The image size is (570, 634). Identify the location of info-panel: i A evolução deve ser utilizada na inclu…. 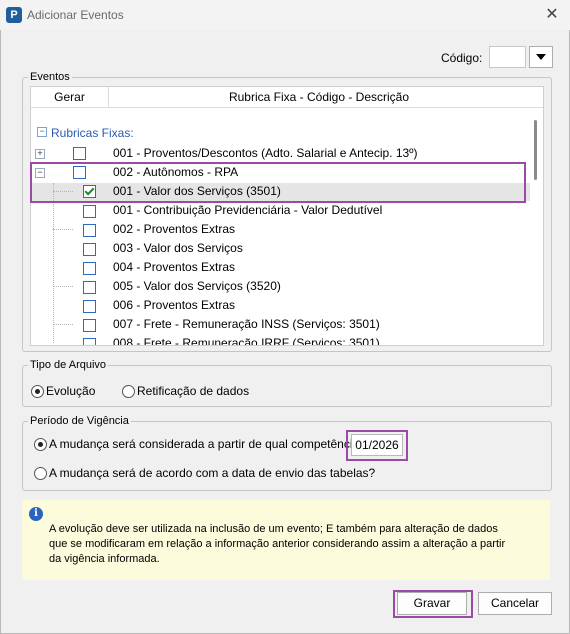
(286, 540).